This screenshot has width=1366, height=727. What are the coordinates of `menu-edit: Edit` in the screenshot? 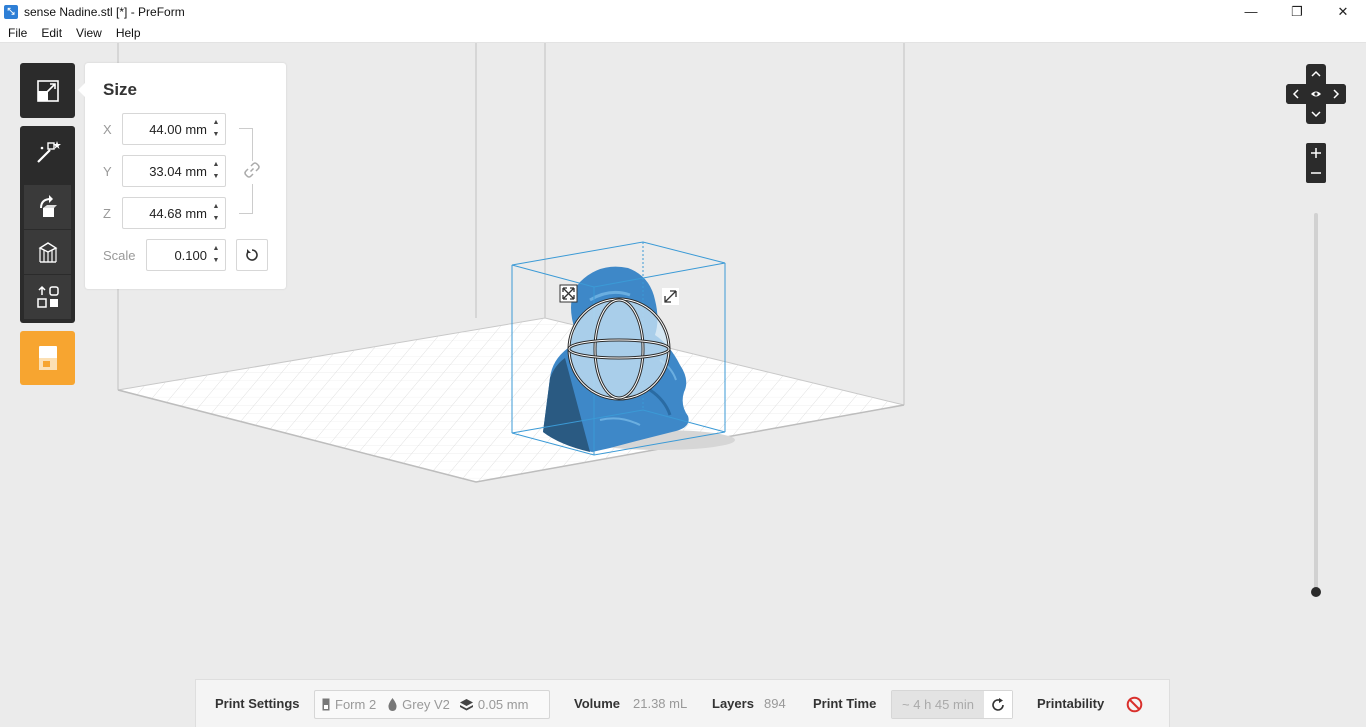 It's located at (51, 33).